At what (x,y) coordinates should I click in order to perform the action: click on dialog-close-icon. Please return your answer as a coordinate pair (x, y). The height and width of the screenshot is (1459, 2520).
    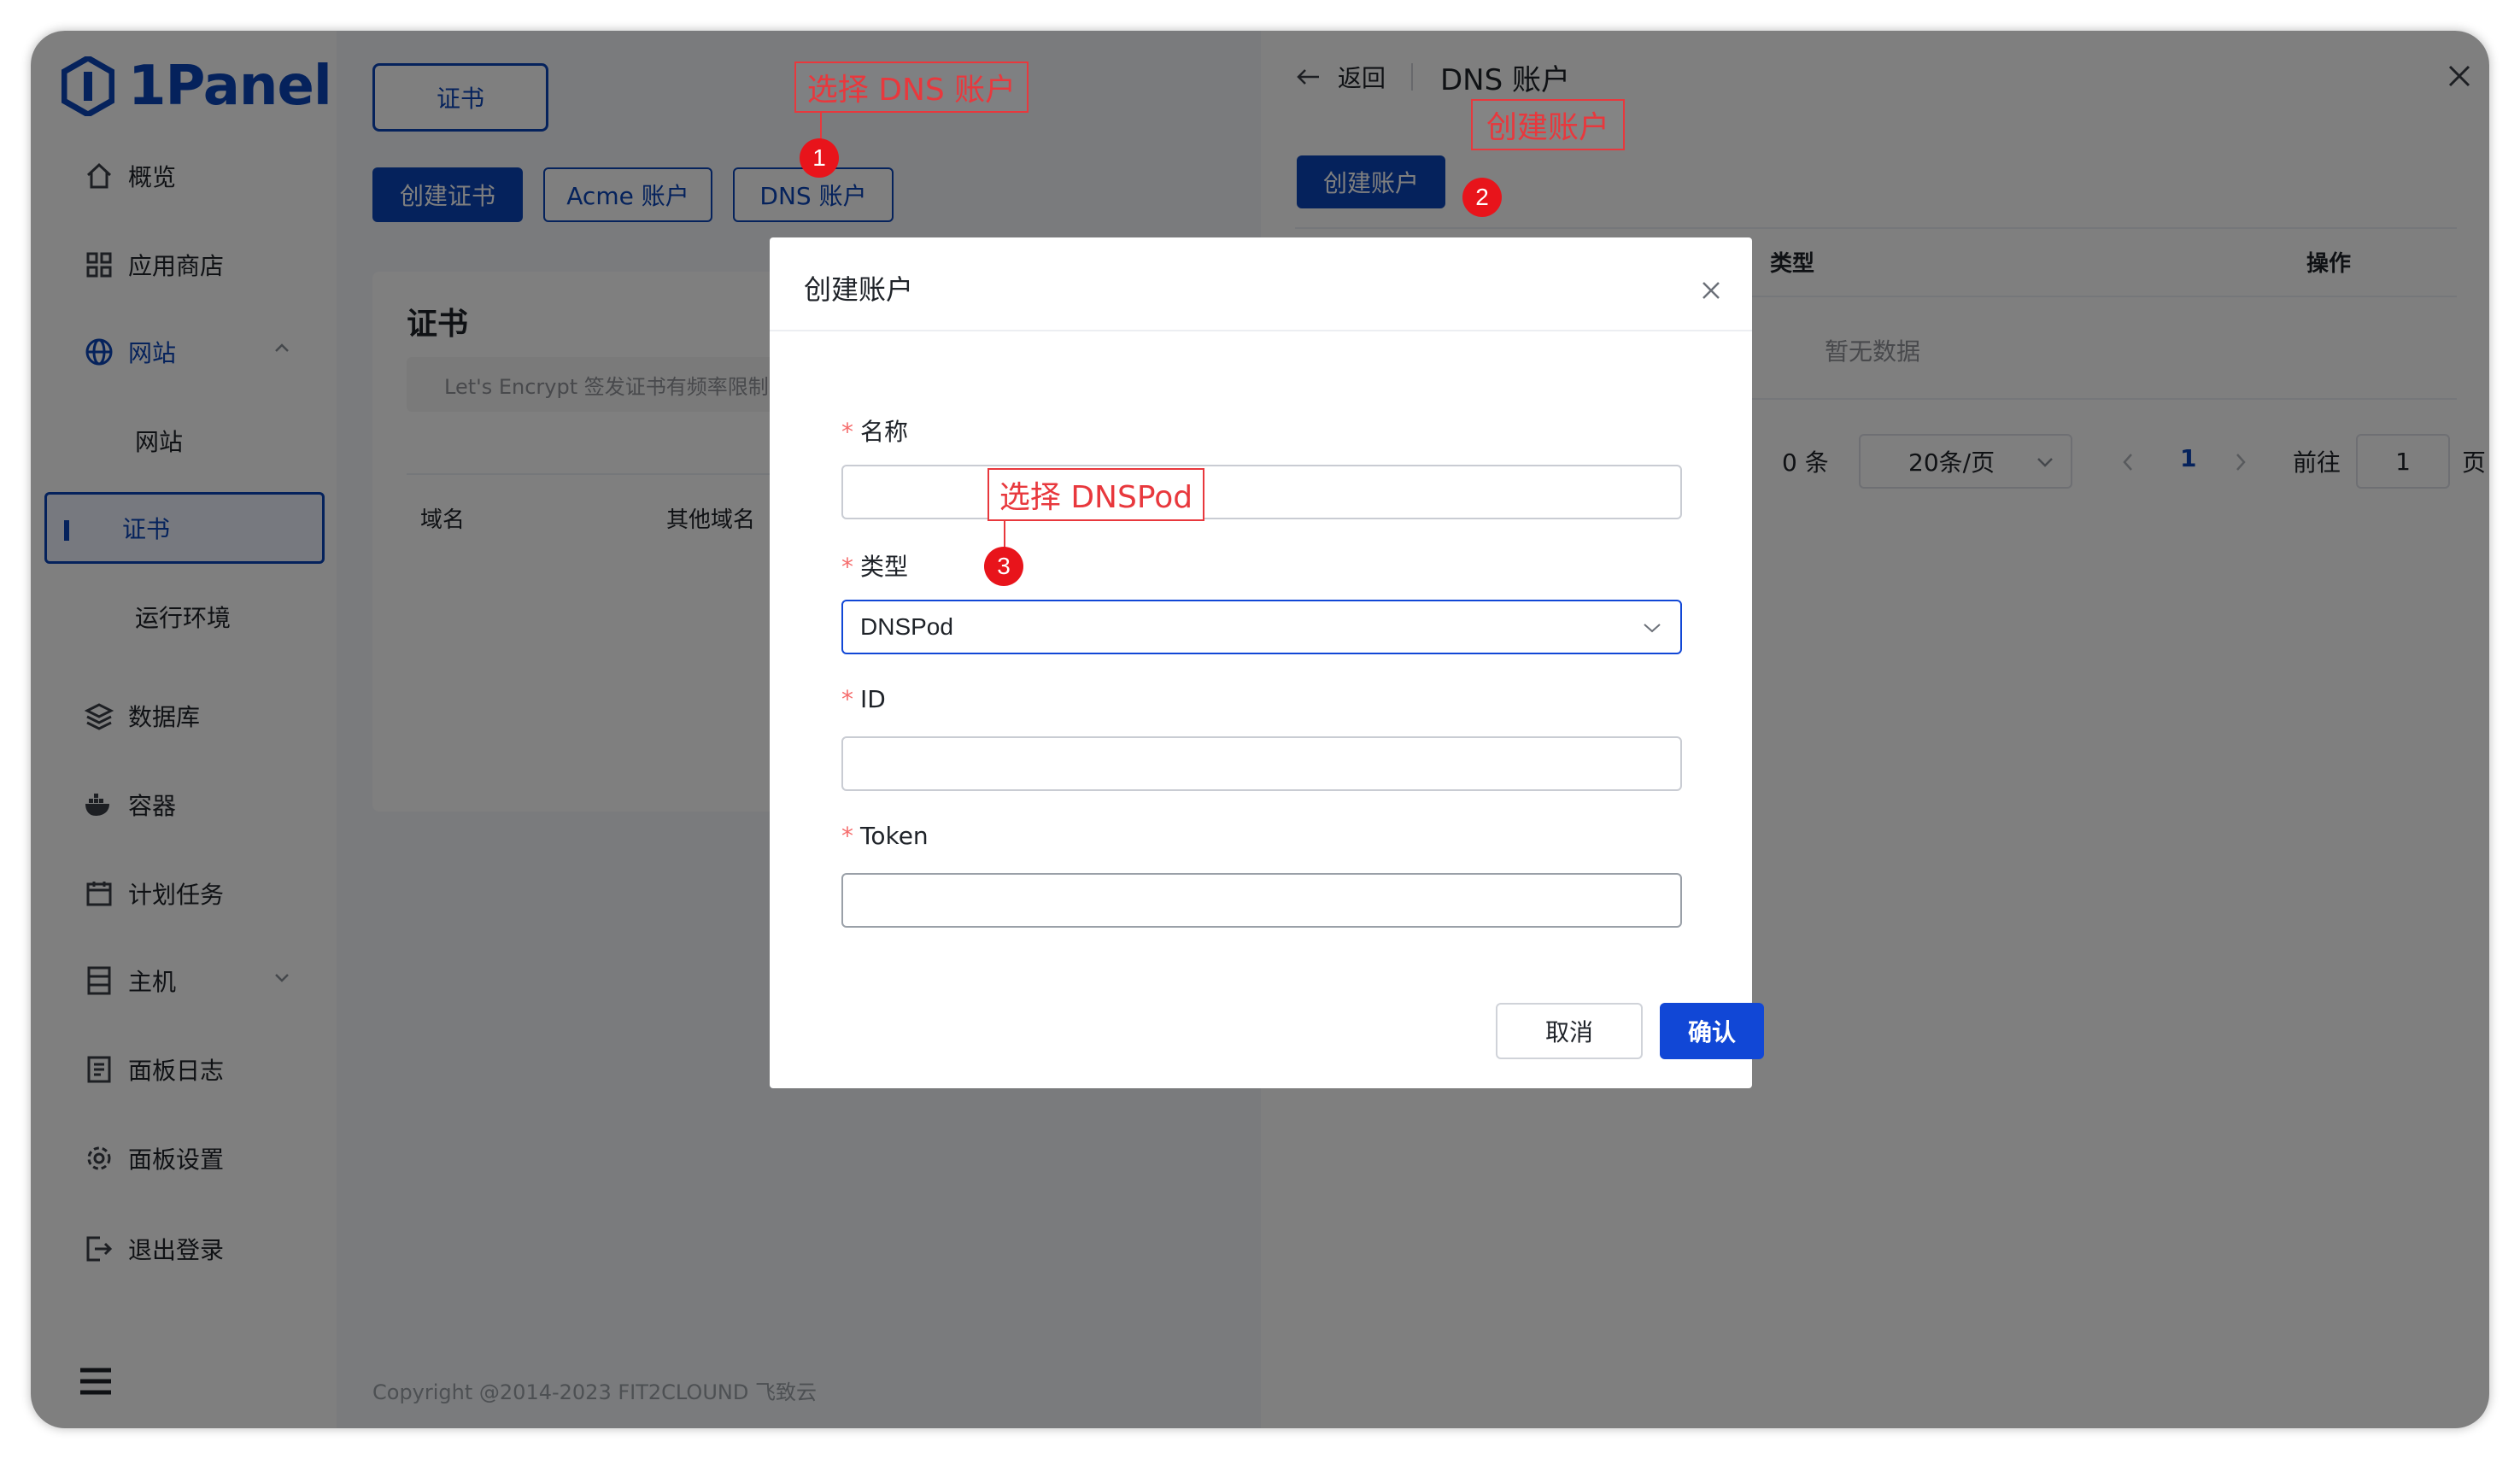
    Looking at the image, I should click on (1713, 293).